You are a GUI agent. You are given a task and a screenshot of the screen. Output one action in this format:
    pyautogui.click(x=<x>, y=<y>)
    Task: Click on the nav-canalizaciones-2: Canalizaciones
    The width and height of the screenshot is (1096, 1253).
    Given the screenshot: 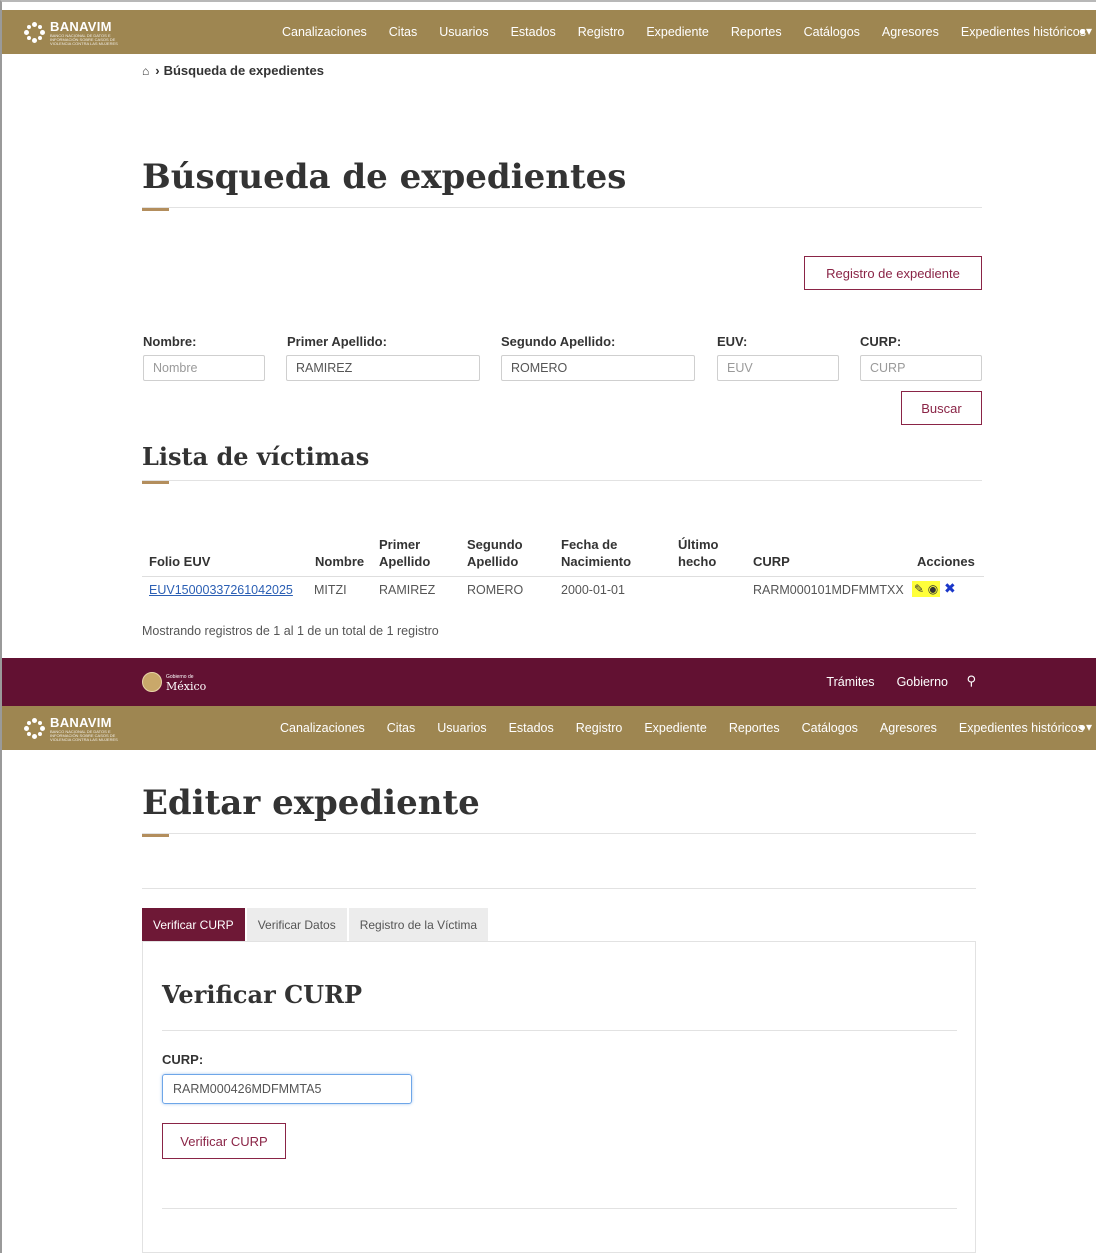 What is the action you would take?
    pyautogui.click(x=322, y=728)
    